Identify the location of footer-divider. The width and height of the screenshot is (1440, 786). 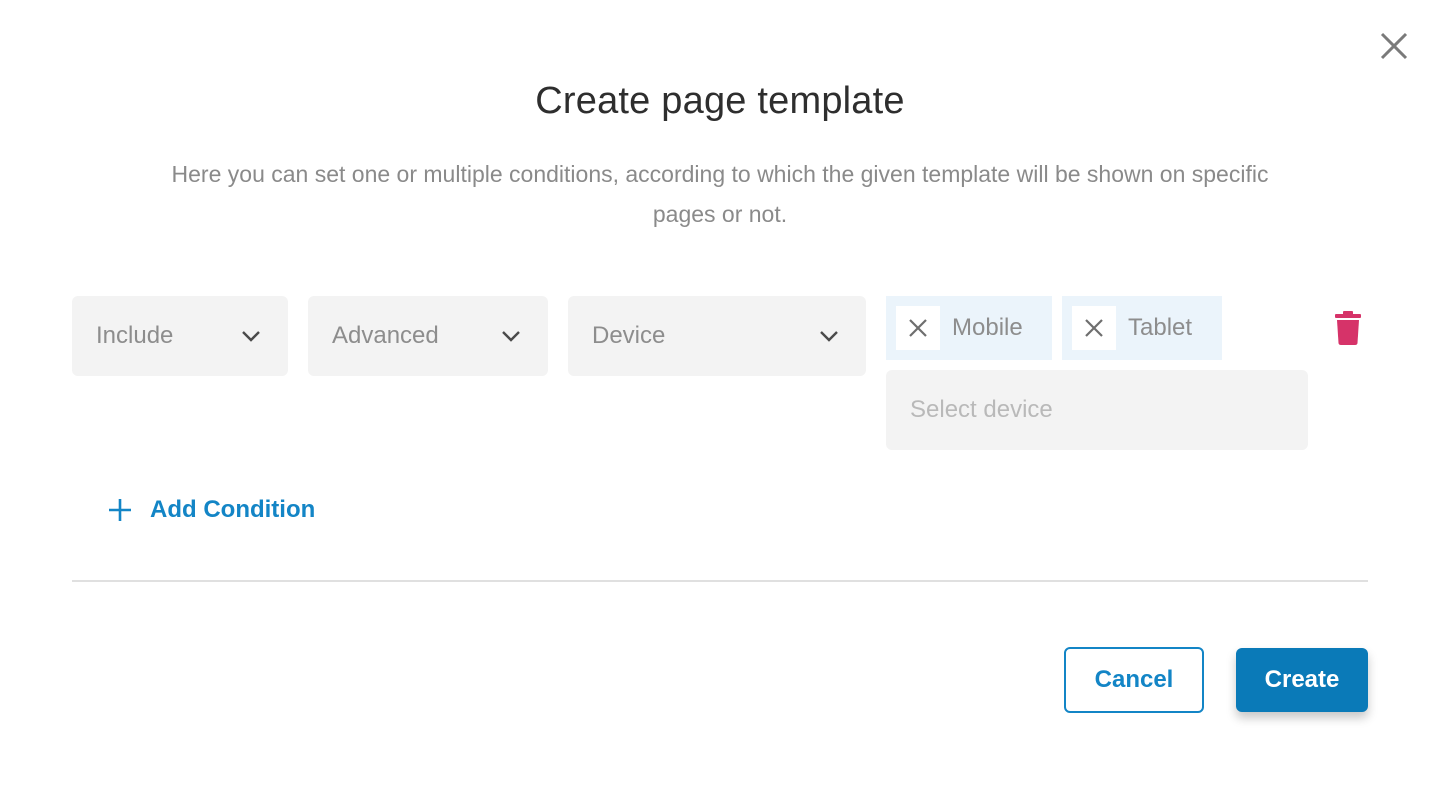
(720, 581).